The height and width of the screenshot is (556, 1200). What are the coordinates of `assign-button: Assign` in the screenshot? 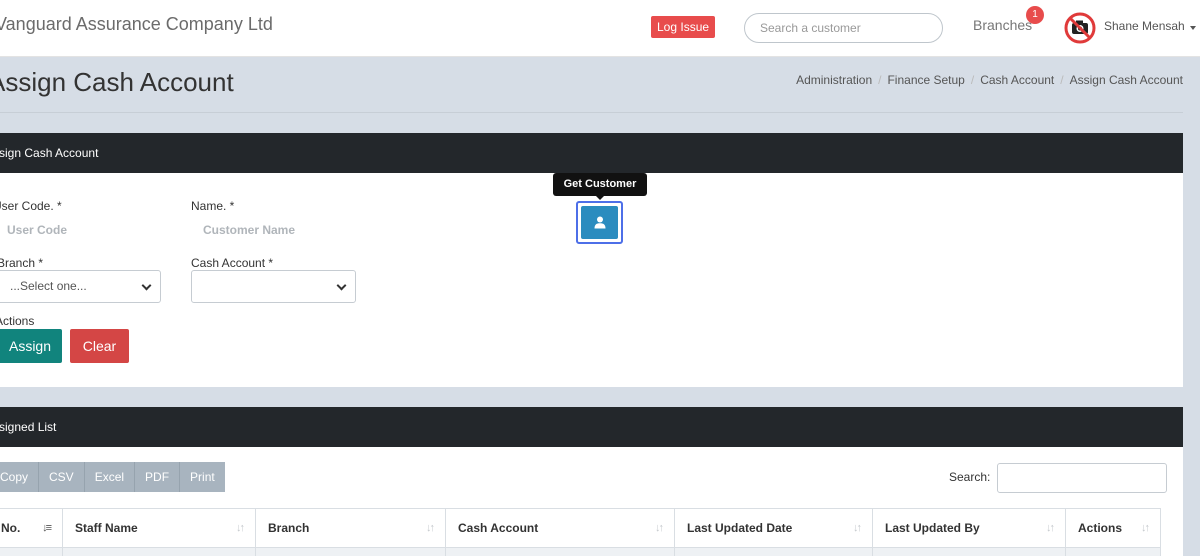 It's located at (31, 346).